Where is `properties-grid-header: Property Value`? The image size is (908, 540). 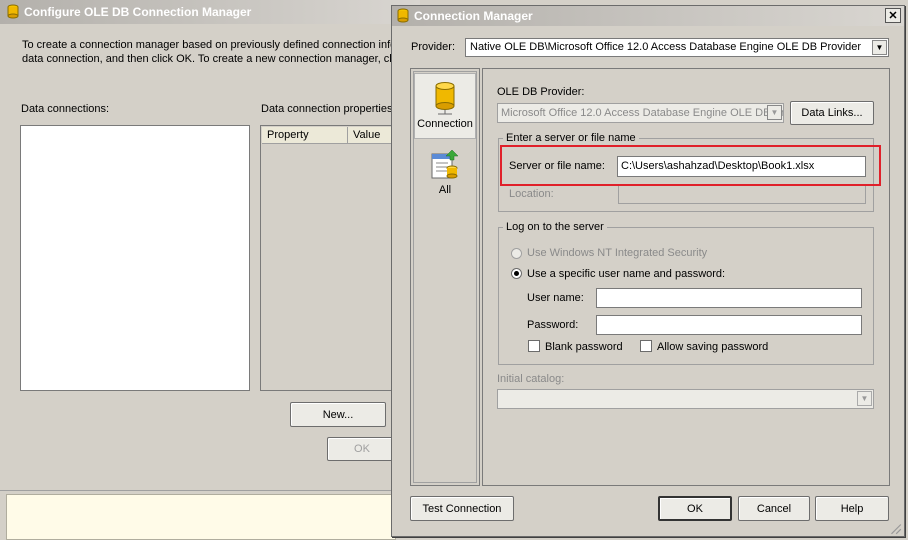
properties-grid-header: Property Value is located at coordinates (329, 135).